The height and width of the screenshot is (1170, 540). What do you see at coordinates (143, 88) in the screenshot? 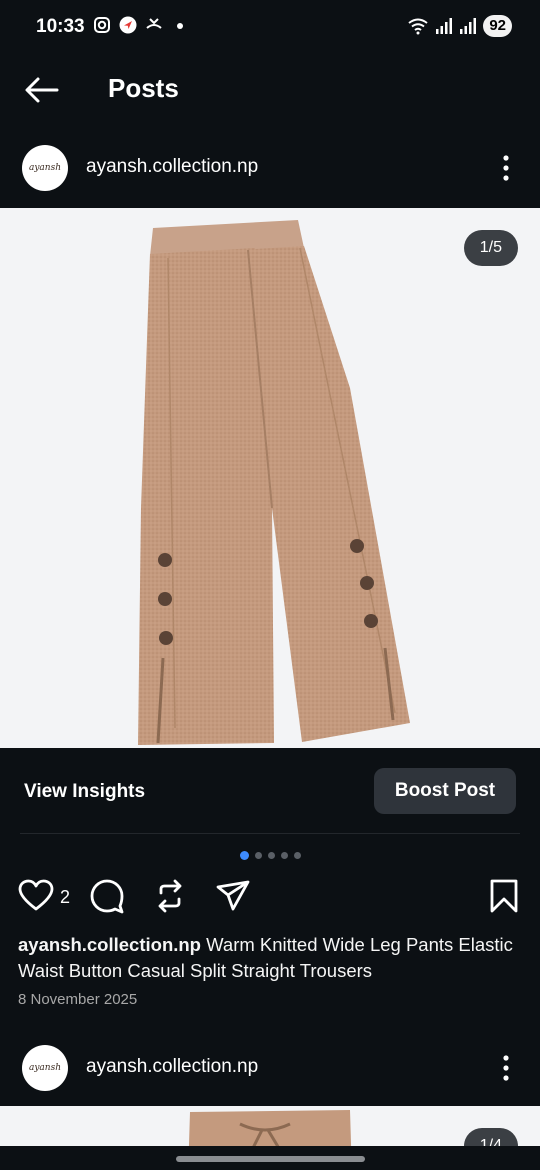
I see `page-title: Posts` at bounding box center [143, 88].